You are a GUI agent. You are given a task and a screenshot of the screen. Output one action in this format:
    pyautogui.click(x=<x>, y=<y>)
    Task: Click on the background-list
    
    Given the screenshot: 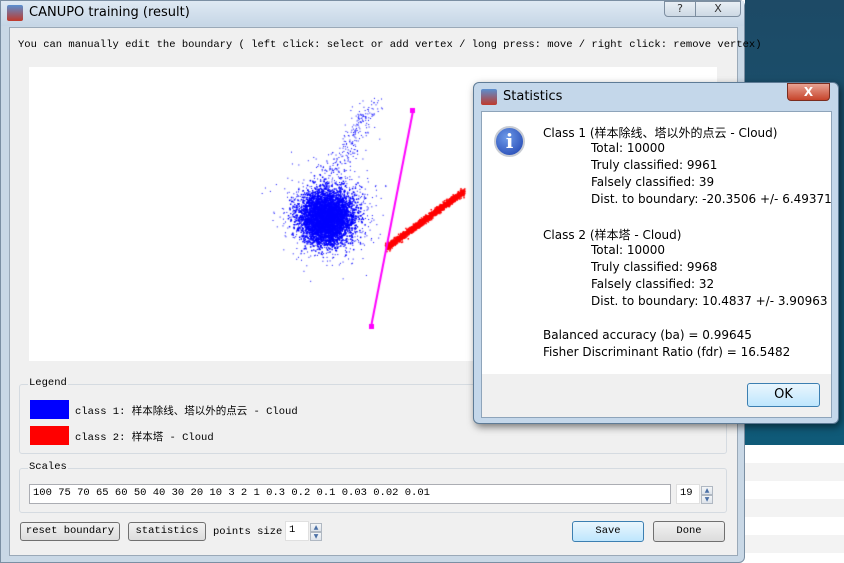 What is the action you would take?
    pyautogui.click(x=794, y=504)
    